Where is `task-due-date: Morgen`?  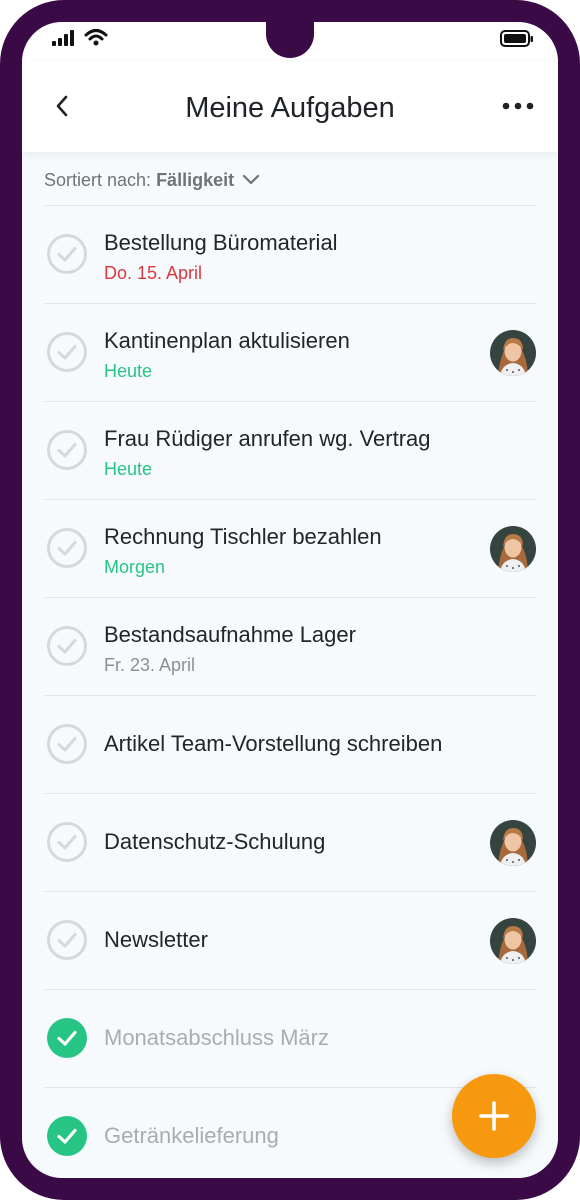 task-due-date: Morgen is located at coordinates (135, 567).